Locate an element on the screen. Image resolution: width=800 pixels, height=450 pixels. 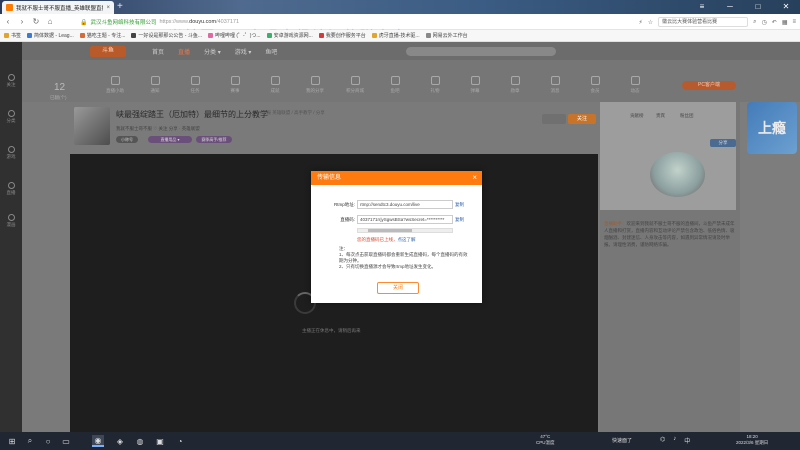
nav-category: 分类 ▾ is located at coordinates (212, 51).